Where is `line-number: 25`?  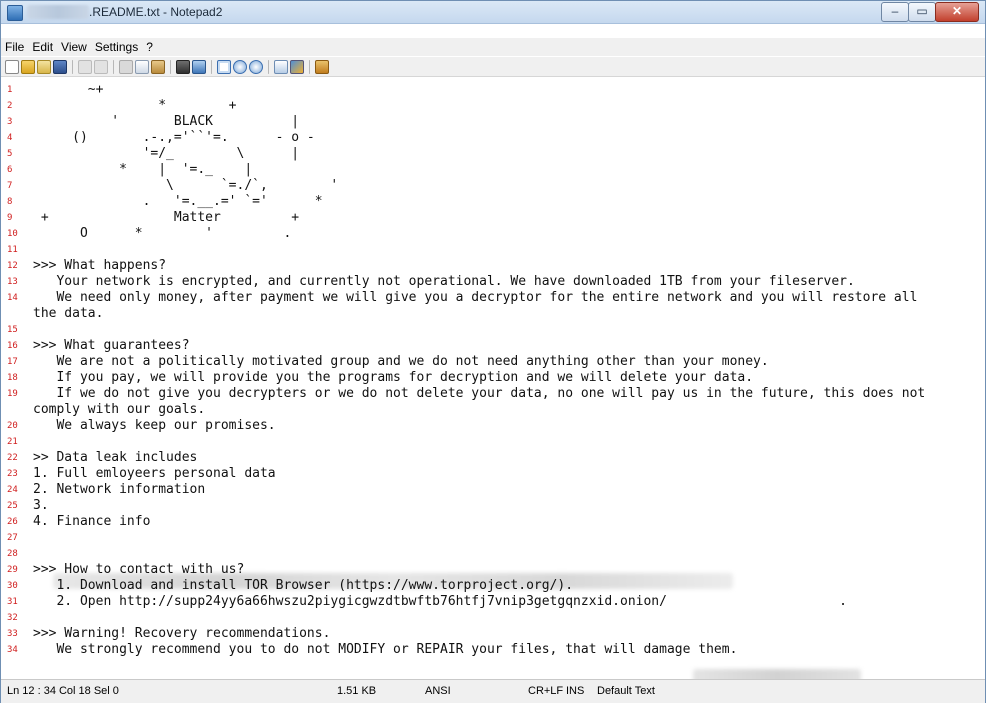
line-number: 25 is located at coordinates (12, 506).